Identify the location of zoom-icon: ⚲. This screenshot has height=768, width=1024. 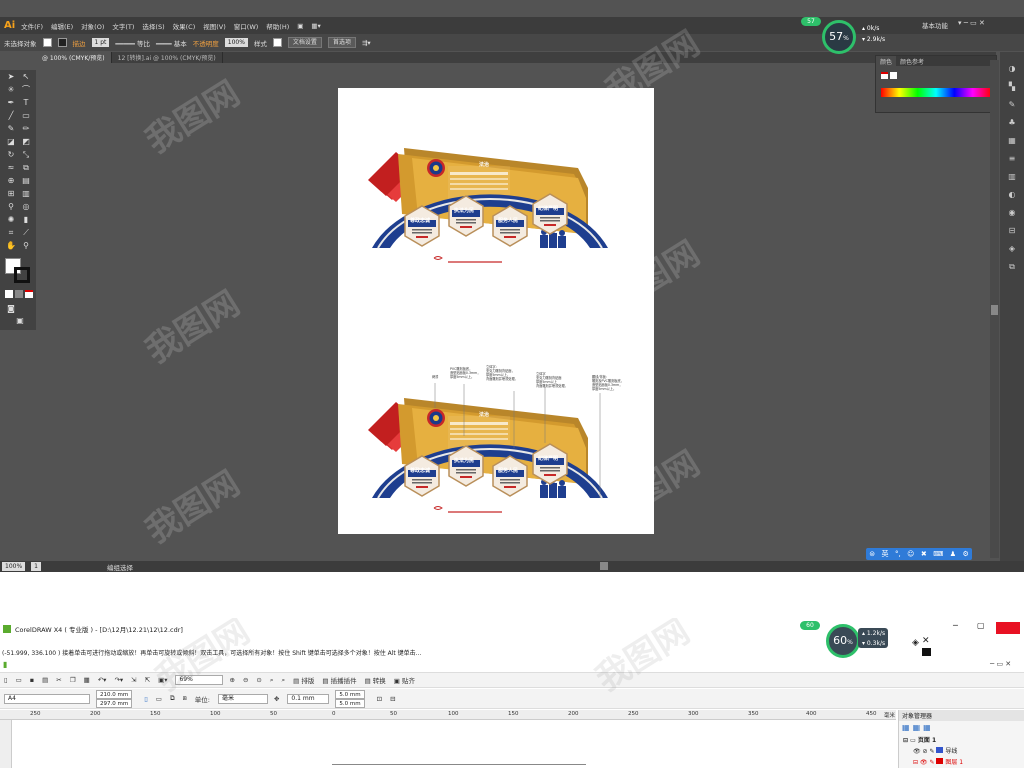
(26, 246).